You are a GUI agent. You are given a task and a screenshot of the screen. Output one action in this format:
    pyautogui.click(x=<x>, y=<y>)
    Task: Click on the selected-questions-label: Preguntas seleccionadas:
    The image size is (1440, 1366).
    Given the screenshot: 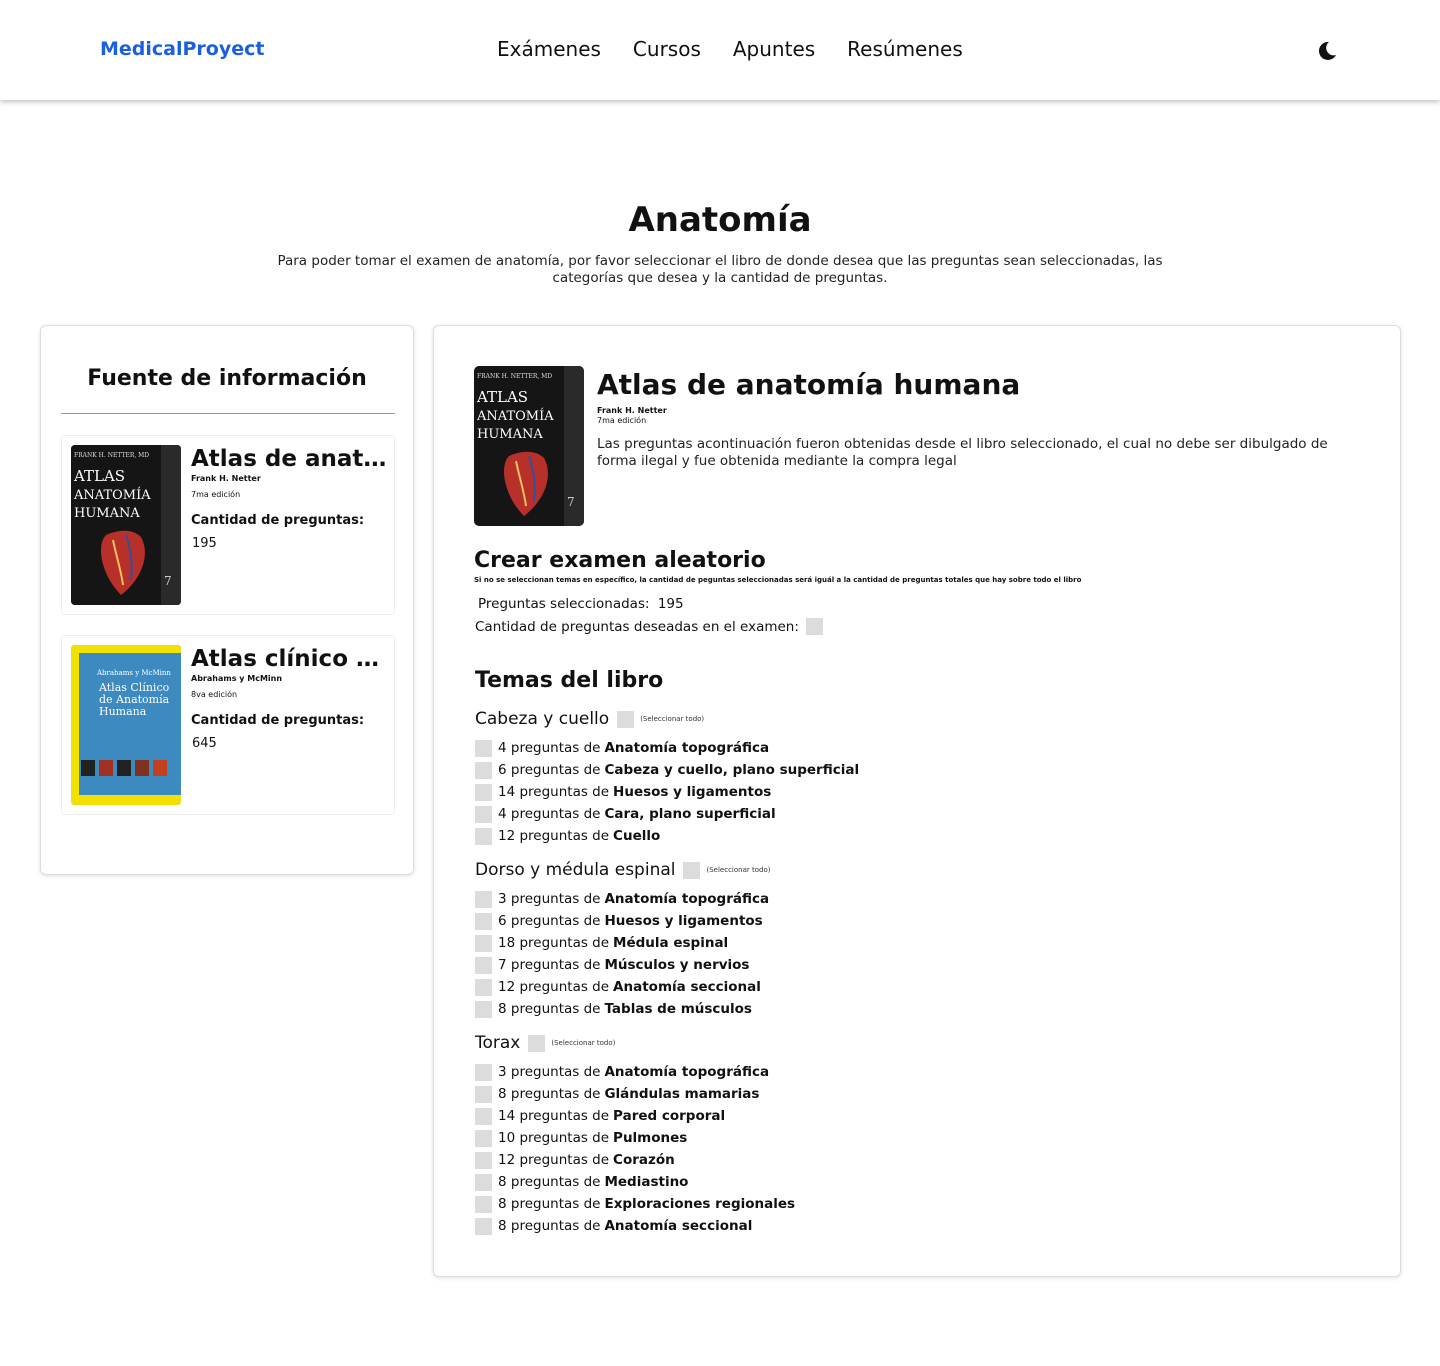 What is the action you would take?
    pyautogui.click(x=564, y=604)
    